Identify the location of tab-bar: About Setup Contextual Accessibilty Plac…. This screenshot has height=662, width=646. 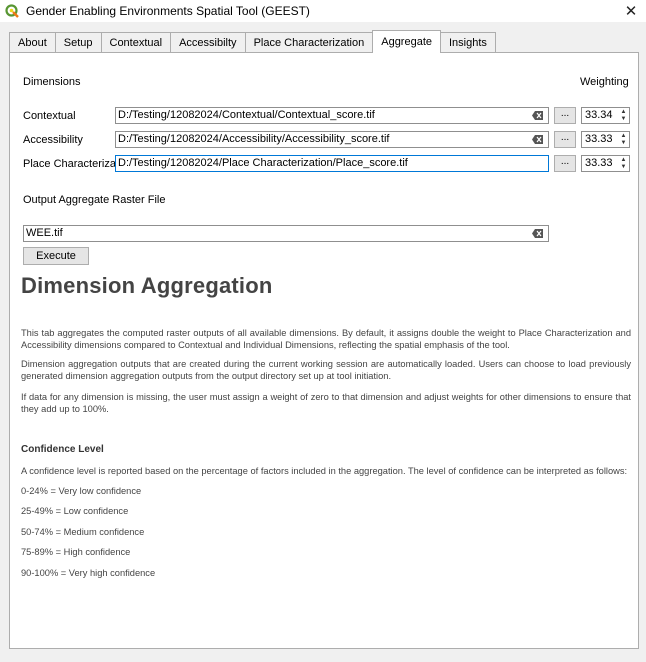
(252, 41).